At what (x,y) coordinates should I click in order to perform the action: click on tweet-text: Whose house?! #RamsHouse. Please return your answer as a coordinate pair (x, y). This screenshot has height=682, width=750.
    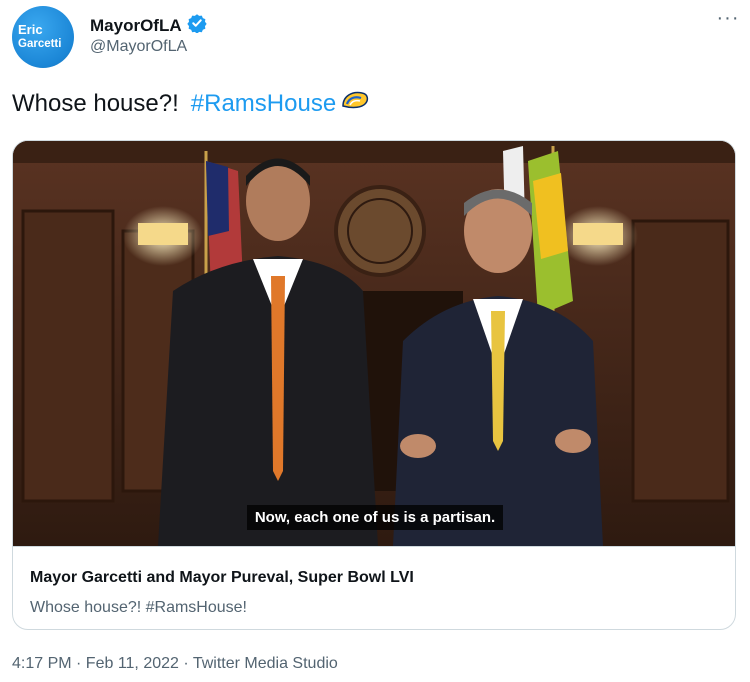
    Looking at the image, I should click on (191, 103).